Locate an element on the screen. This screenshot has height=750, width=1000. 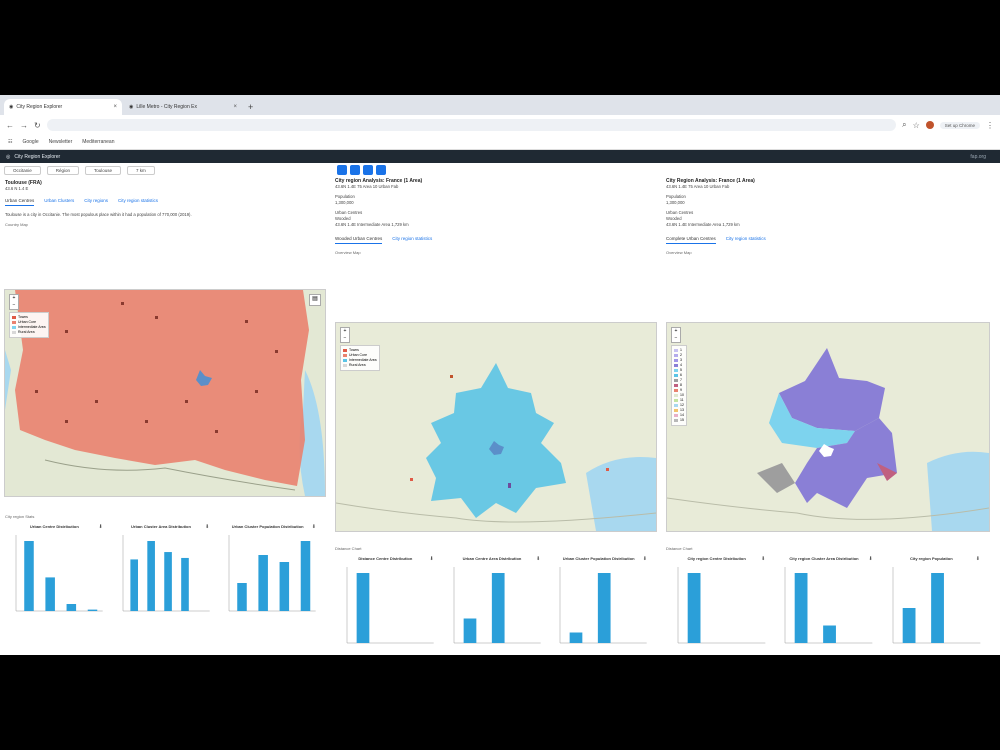
legend-label: 4 is located at coordinates (681, 365).